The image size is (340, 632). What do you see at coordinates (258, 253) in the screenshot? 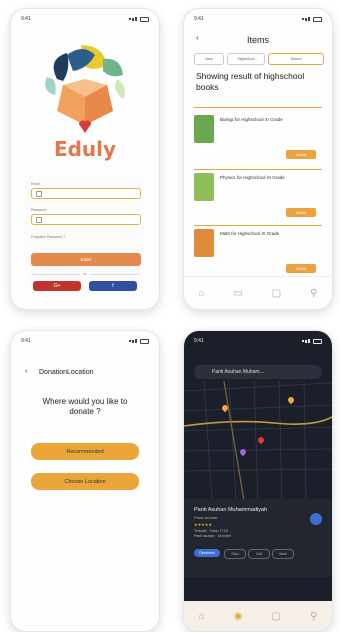
I see `book-item: Math for Highschool XI Grade Details` at bounding box center [258, 253].